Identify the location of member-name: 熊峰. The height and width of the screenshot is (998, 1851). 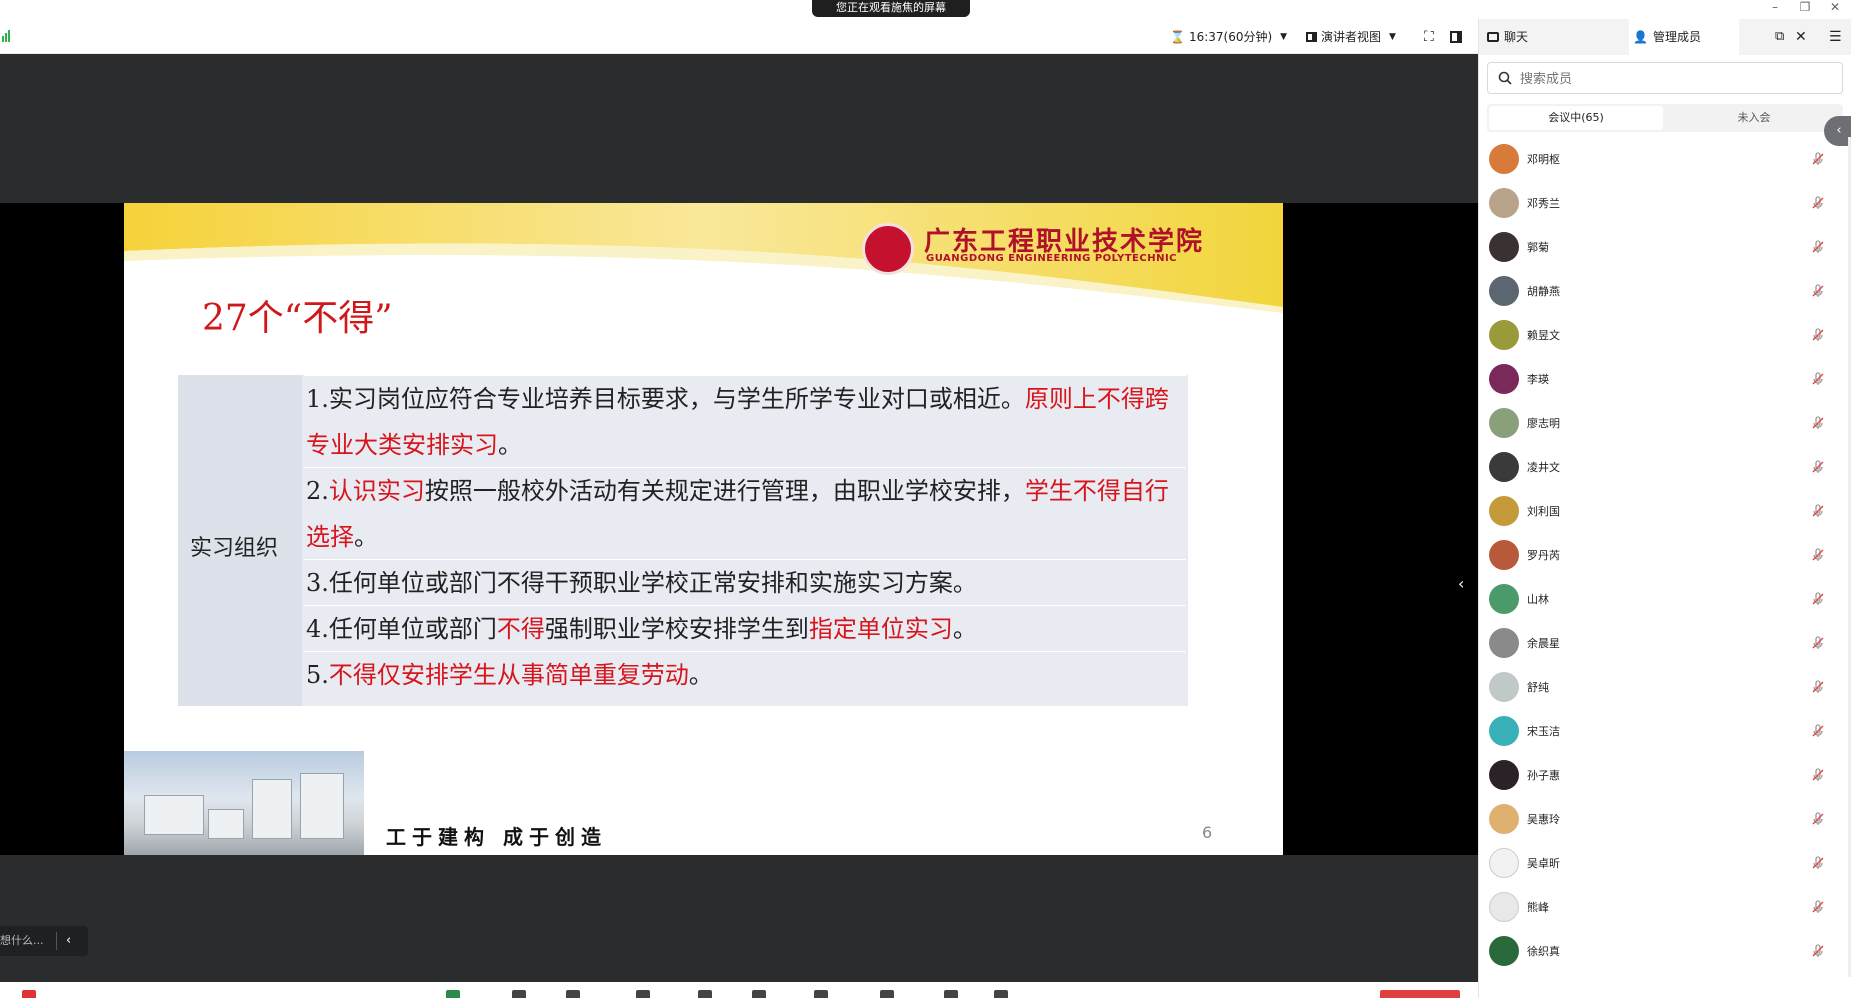
(1538, 907).